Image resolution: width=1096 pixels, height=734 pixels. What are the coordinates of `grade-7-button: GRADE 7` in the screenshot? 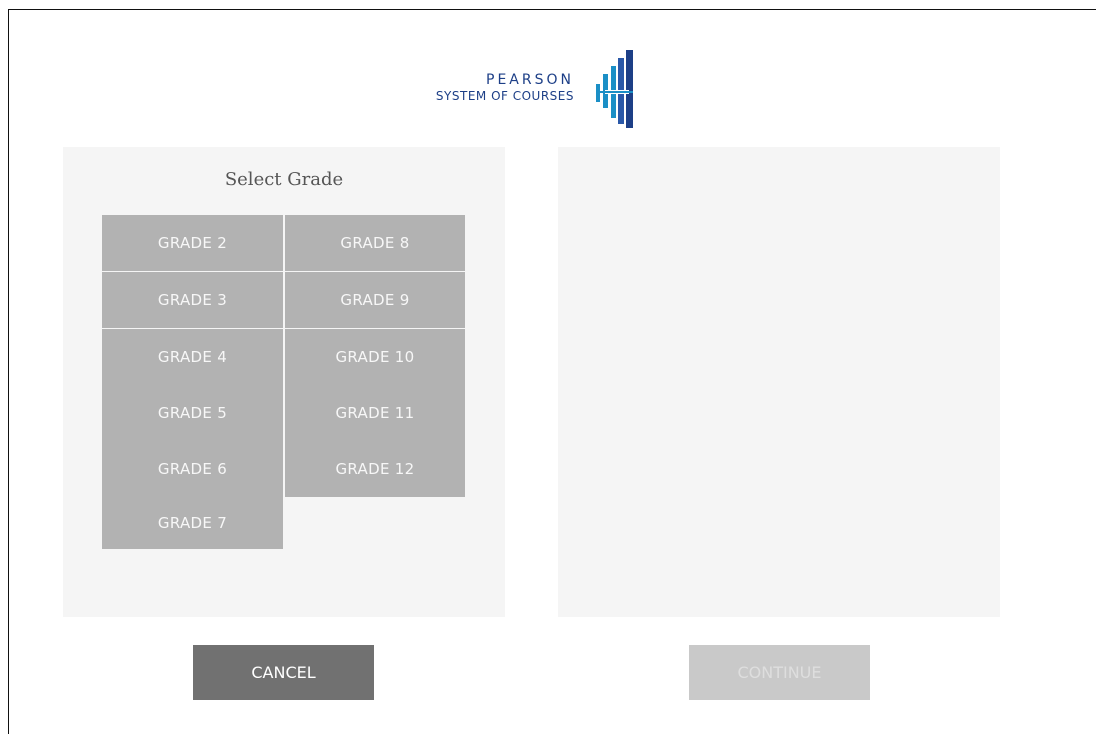 It's located at (192, 523).